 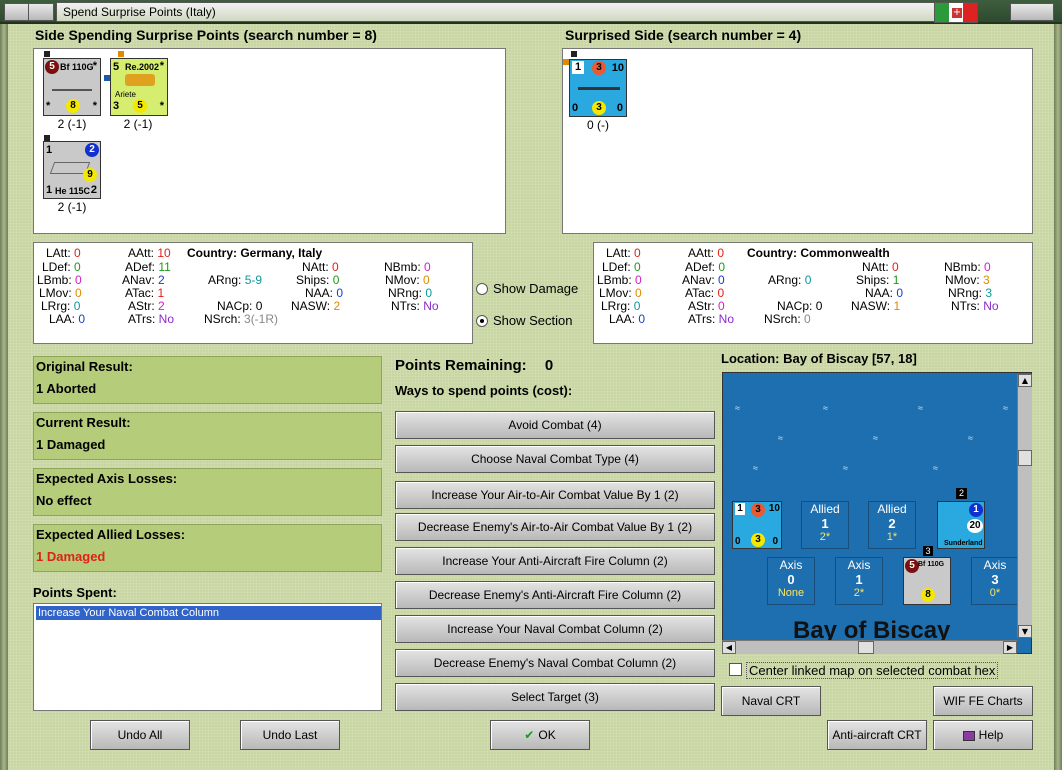 I want to click on map-vertical-scrollbar: ▲ ▼, so click(x=1024, y=506).